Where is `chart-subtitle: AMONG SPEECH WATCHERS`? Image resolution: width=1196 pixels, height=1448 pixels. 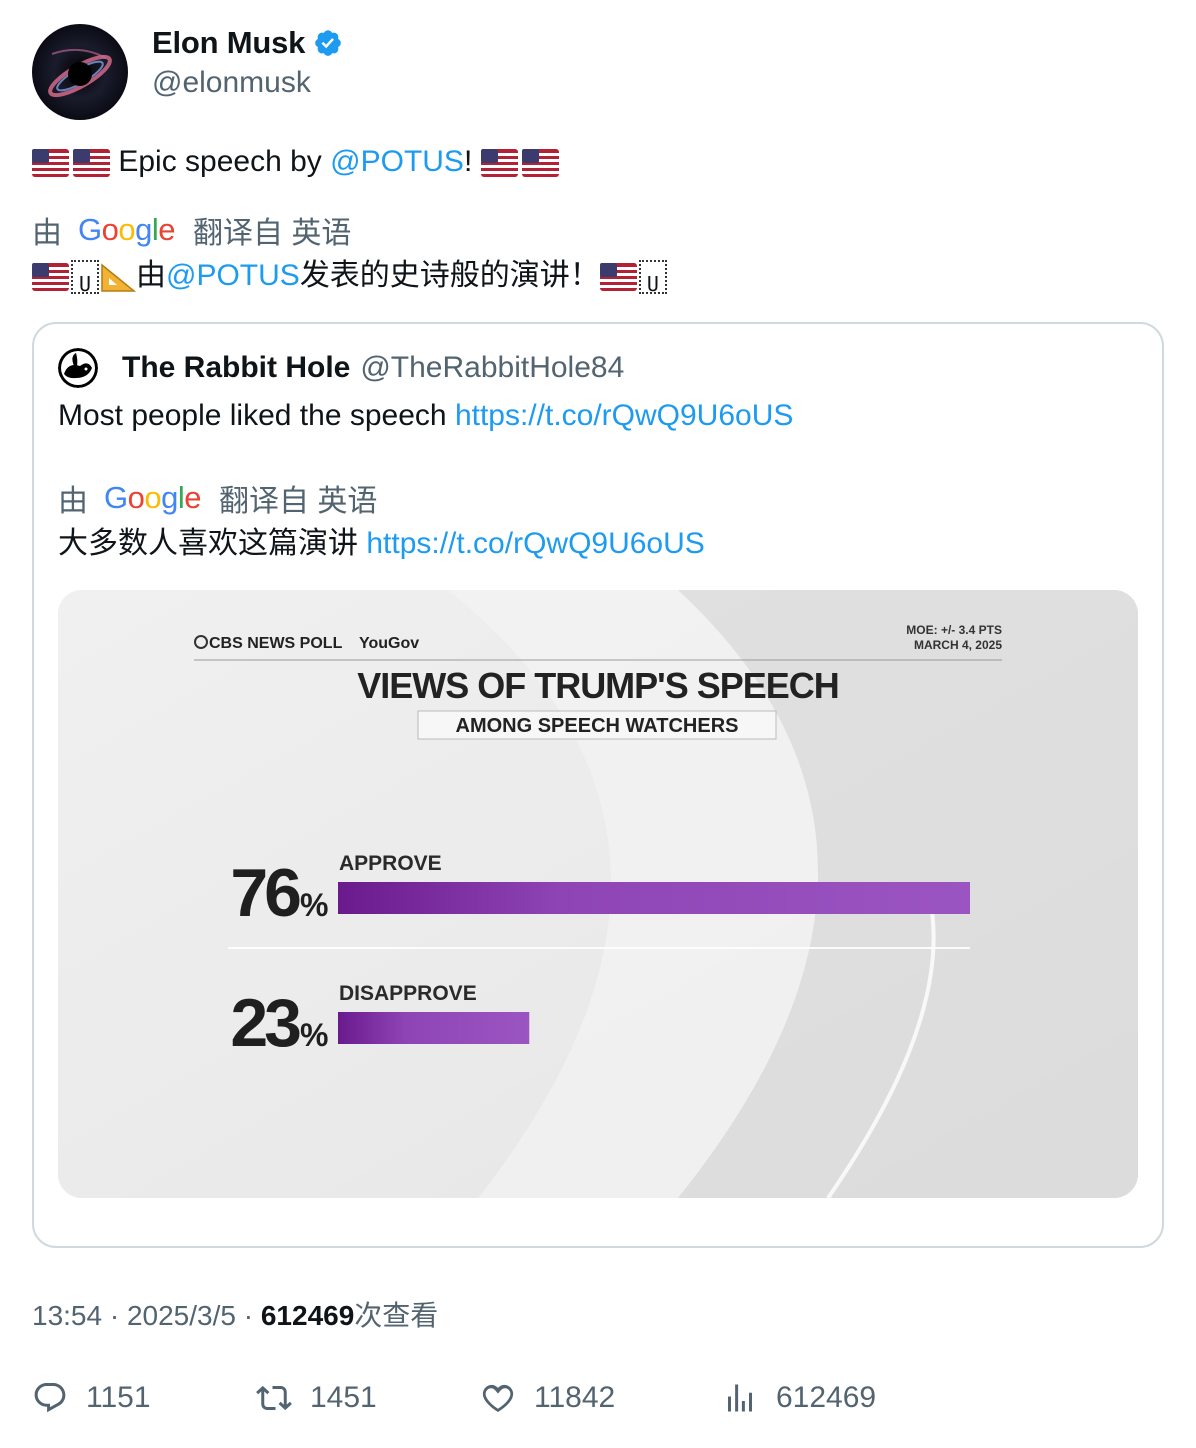 chart-subtitle: AMONG SPEECH WATCHERS is located at coordinates (597, 726).